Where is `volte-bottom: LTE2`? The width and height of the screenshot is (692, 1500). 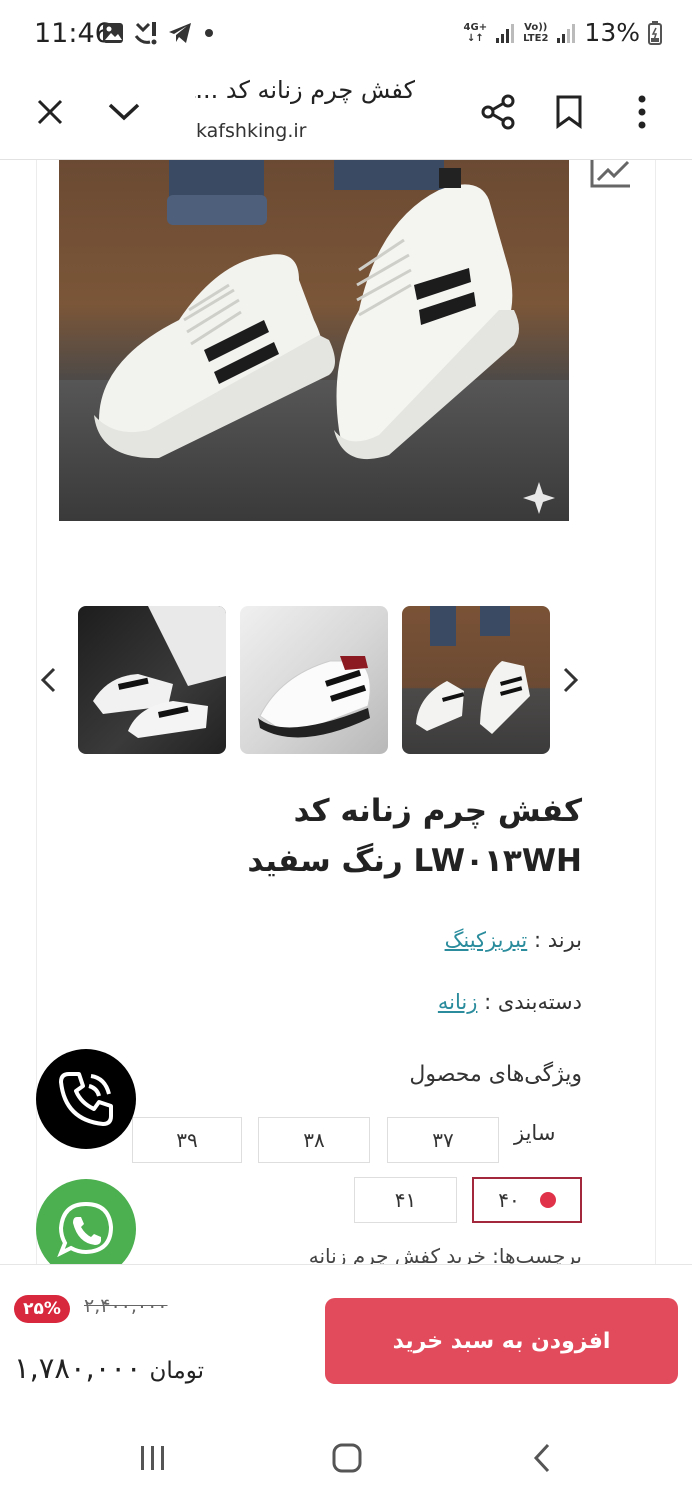
volte-bottom: LTE2 is located at coordinates (536, 38).